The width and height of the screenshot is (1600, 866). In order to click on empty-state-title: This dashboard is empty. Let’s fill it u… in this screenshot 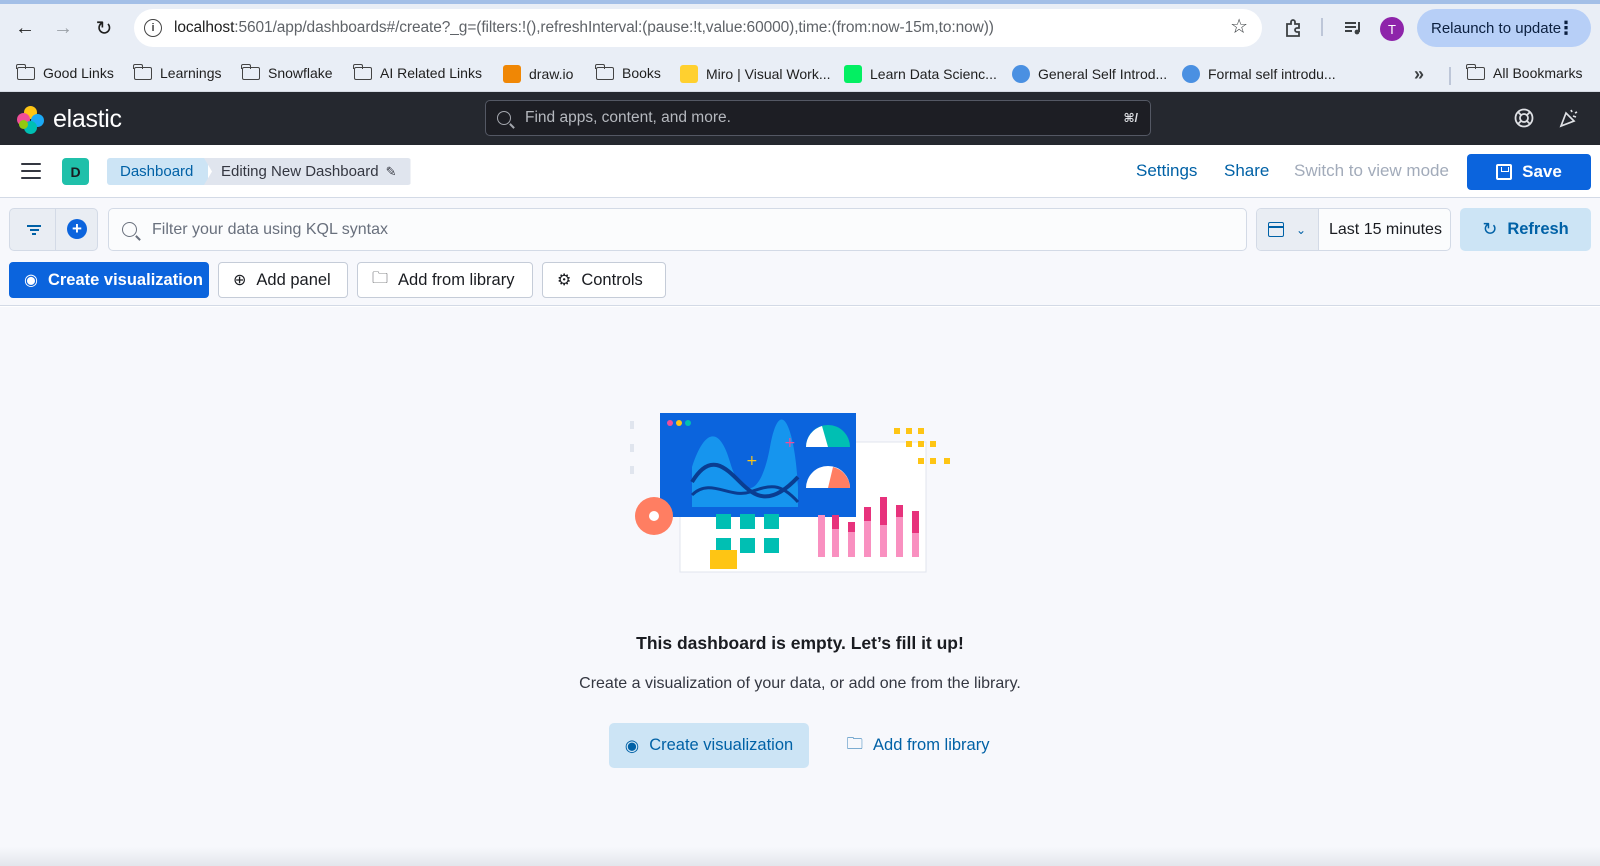, I will do `click(800, 643)`.